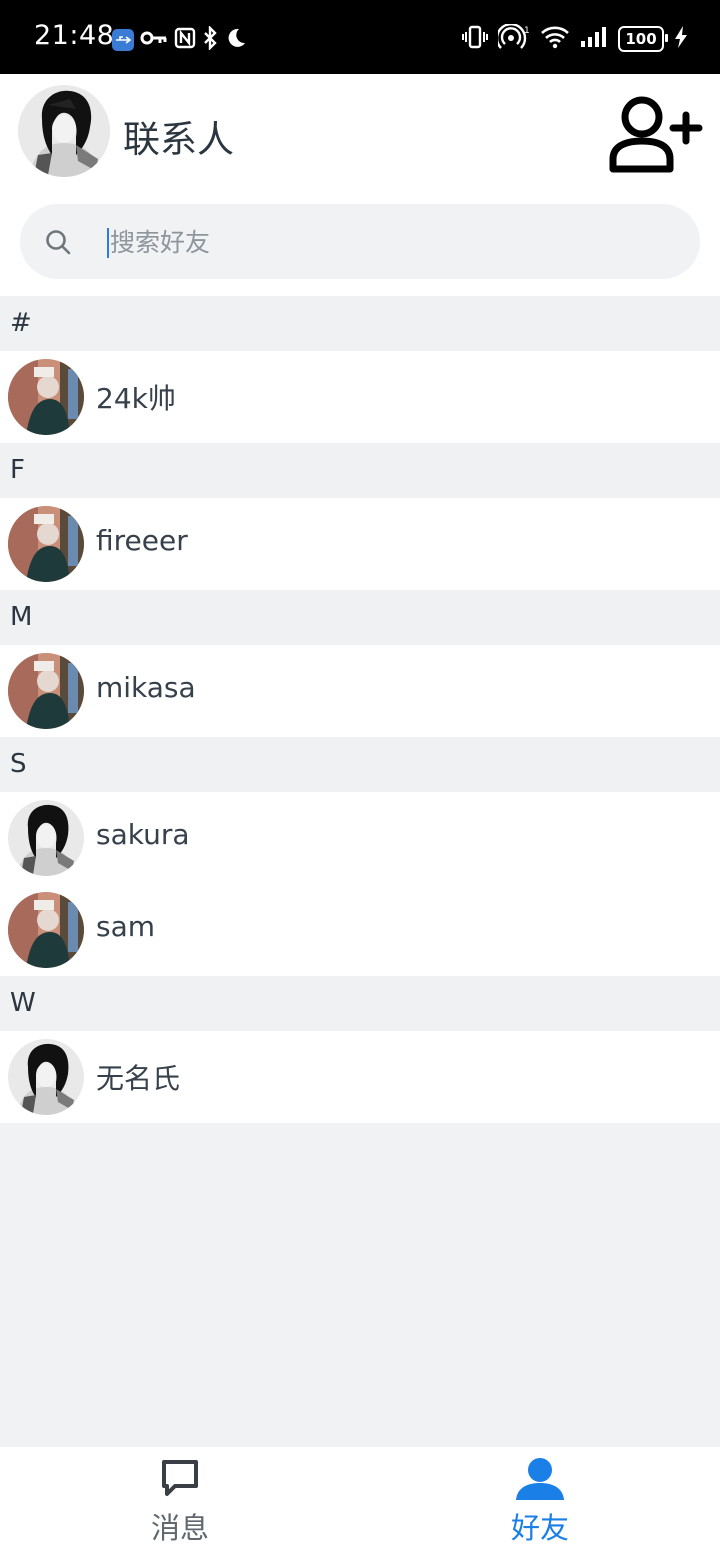  Describe the element at coordinates (360, 397) in the screenshot. I see `contact-row: 24k帅` at that location.